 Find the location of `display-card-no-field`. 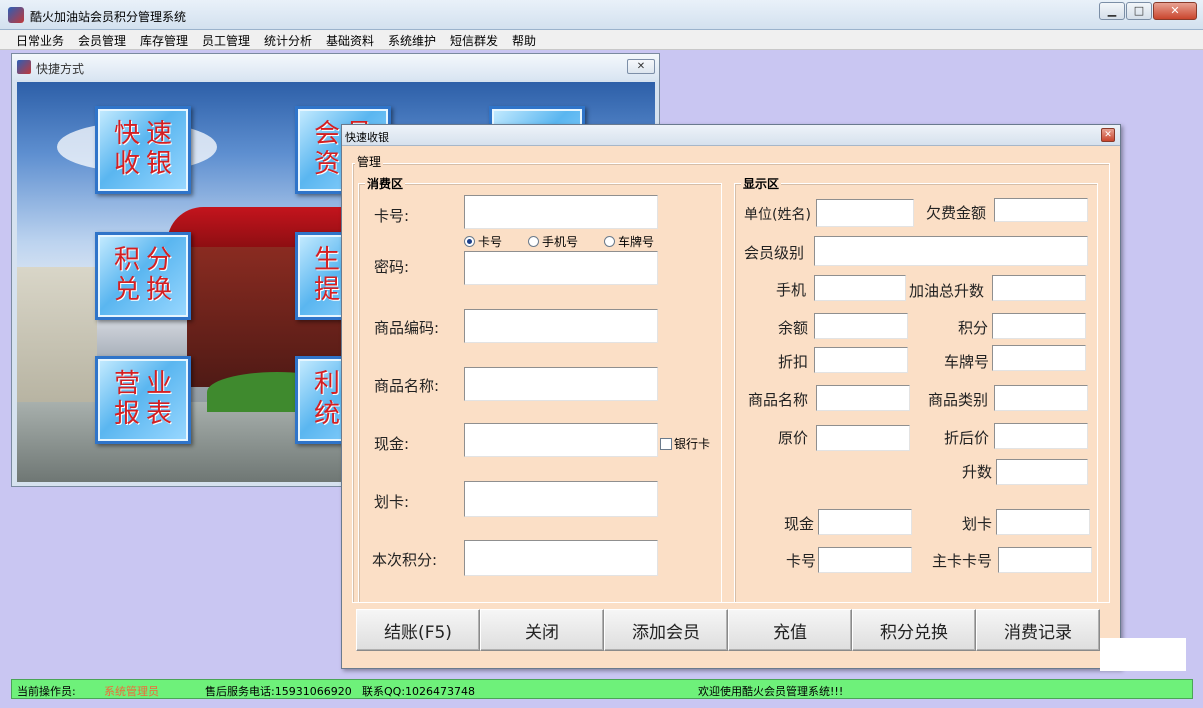

display-card-no-field is located at coordinates (865, 560).